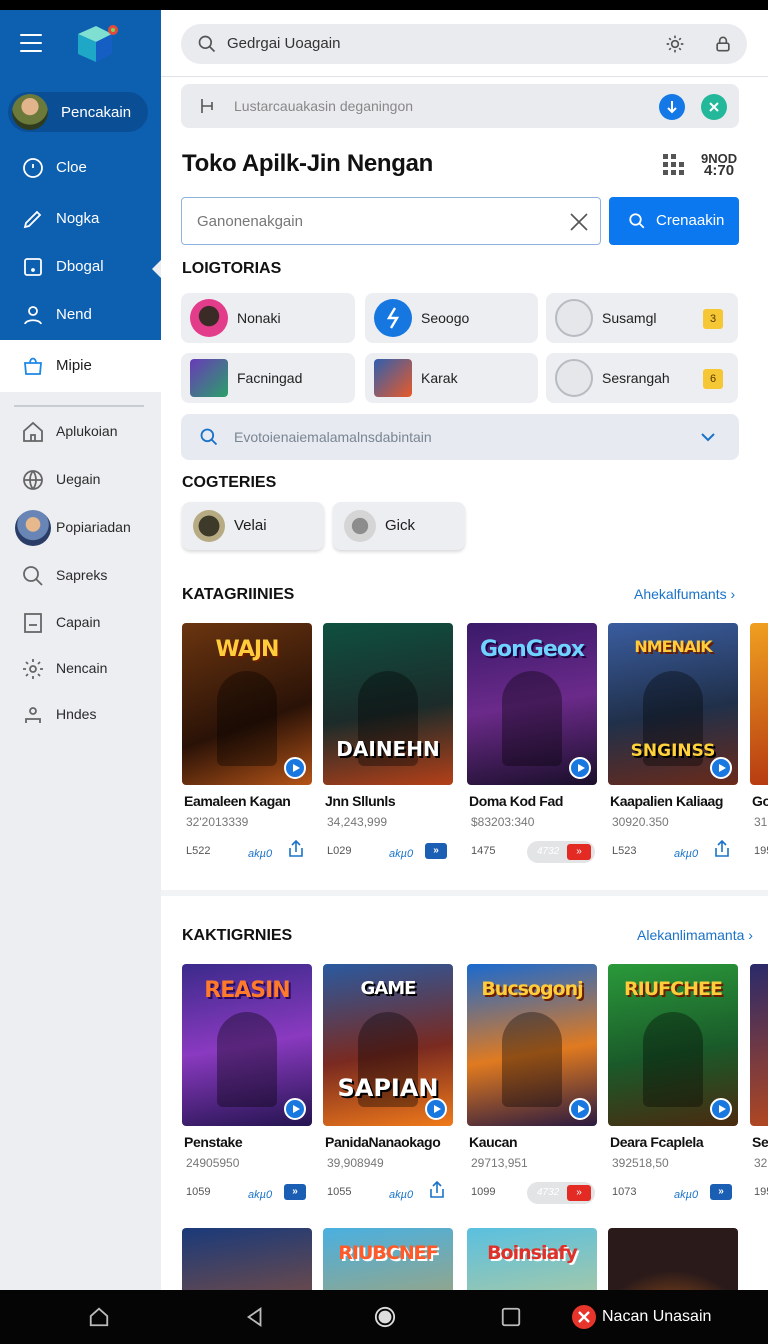 This screenshot has width=768, height=1344. Describe the element at coordinates (695, 935) in the screenshot. I see `see-all-link: Alekanlimamanta ›` at that location.